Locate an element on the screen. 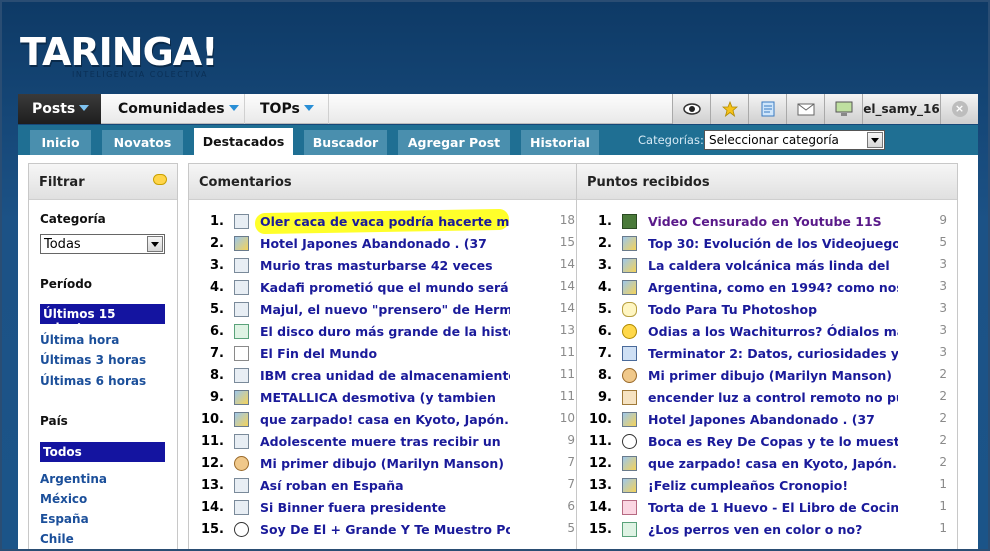  top-navigation: Posts Comunidades TOPs el_samy_16 × is located at coordinates (498, 109).